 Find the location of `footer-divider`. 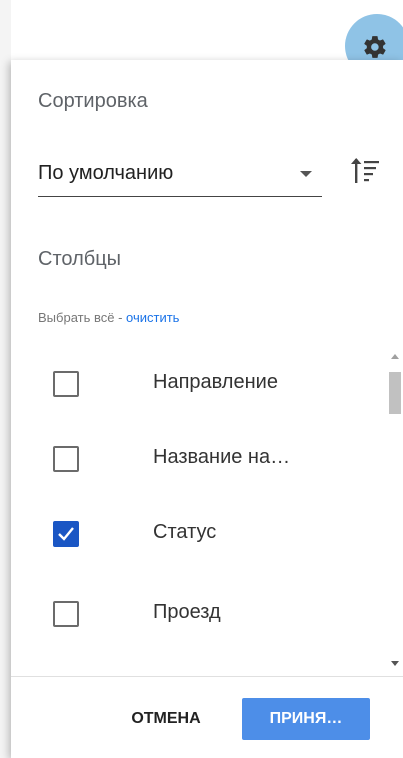

footer-divider is located at coordinates (207, 676).